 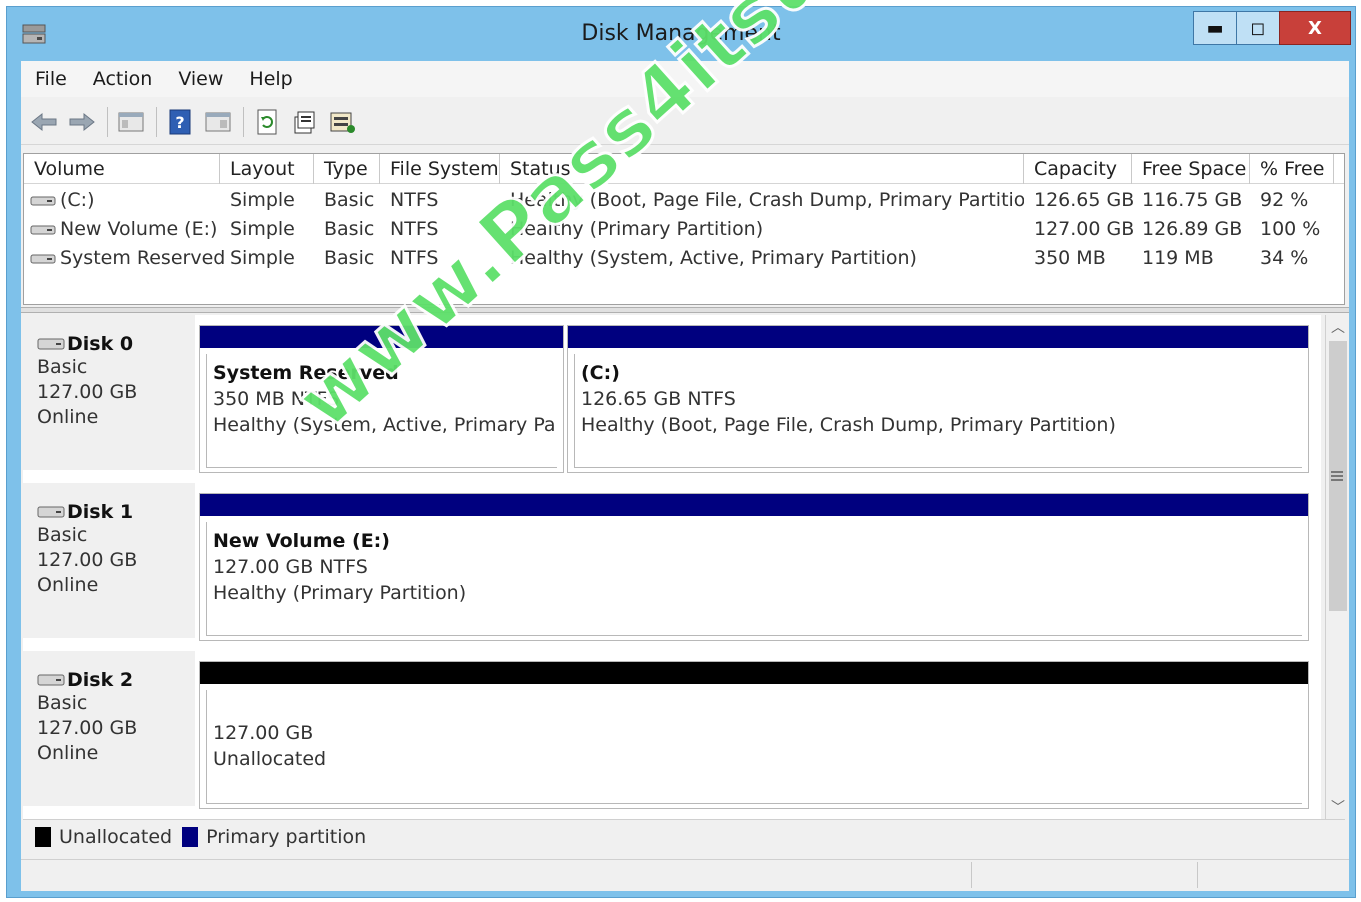 What do you see at coordinates (1192, 229) in the screenshot?
I see `volume-free-space: 126.89 GB` at bounding box center [1192, 229].